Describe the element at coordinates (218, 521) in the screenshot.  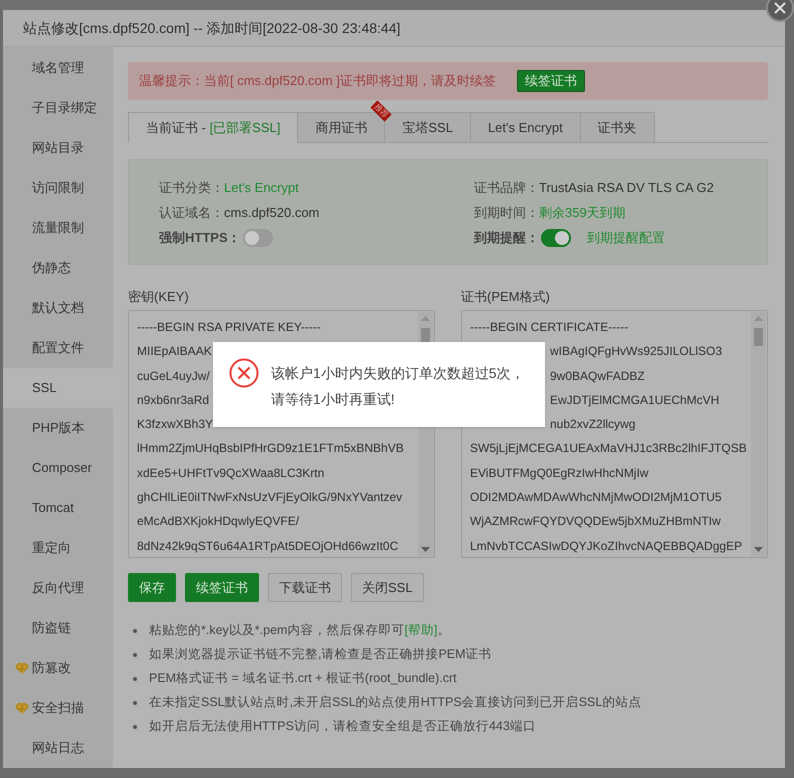
I see `text-line: eMcAdBXKjokHDqwlyEQVFE/` at that location.